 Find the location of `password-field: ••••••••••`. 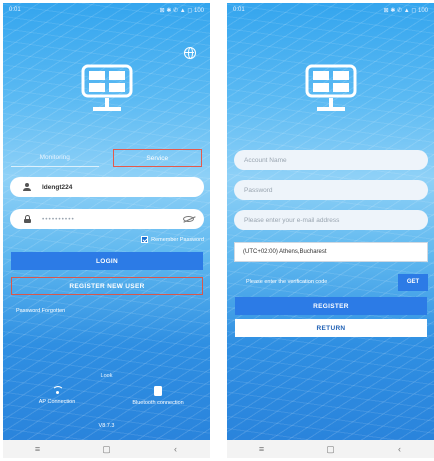

password-field: •••••••••• is located at coordinates (107, 219).